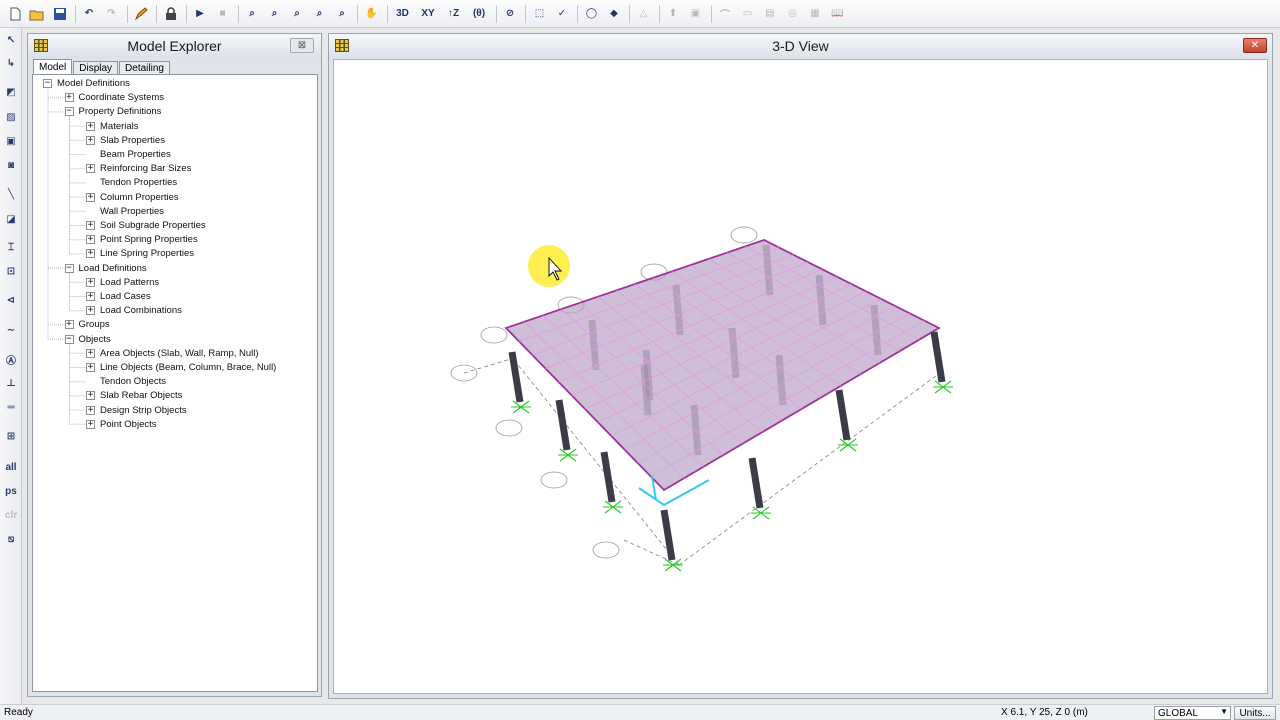  What do you see at coordinates (11, 63) in the screenshot?
I see `reshape-icon: ↳` at bounding box center [11, 63].